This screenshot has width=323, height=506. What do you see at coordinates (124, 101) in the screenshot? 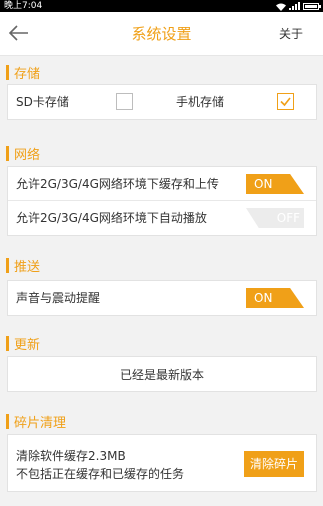
I see `sd-storage-checkbox` at bounding box center [124, 101].